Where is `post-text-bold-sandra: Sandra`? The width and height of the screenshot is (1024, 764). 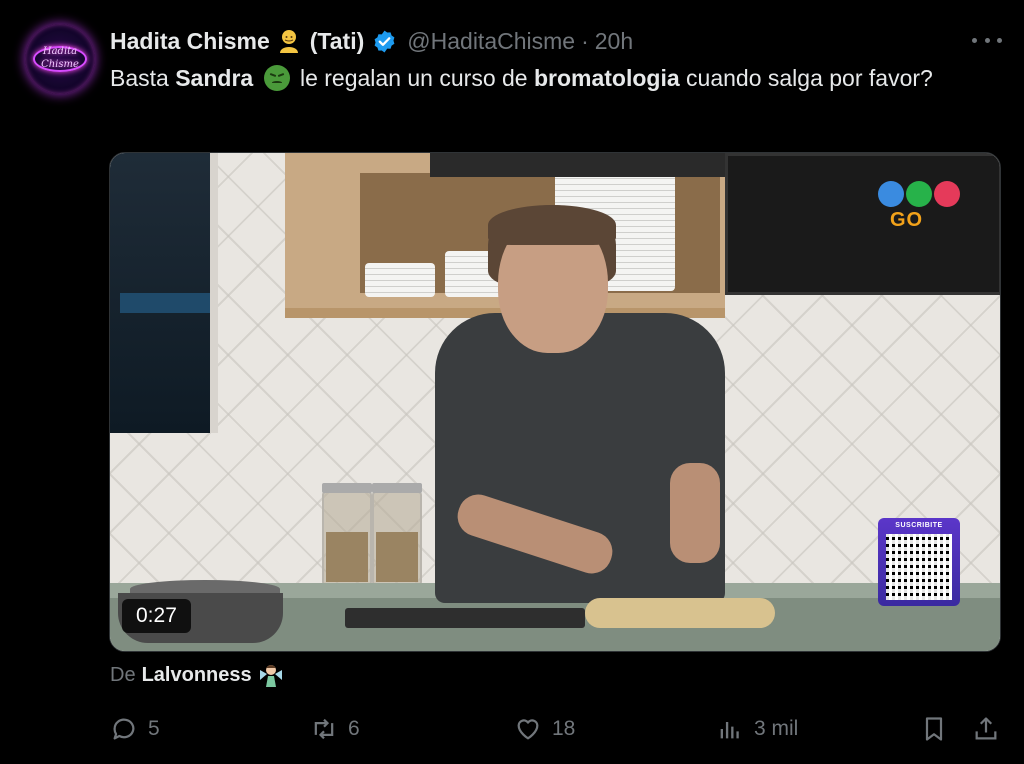 post-text-bold-sandra: Sandra is located at coordinates (214, 78).